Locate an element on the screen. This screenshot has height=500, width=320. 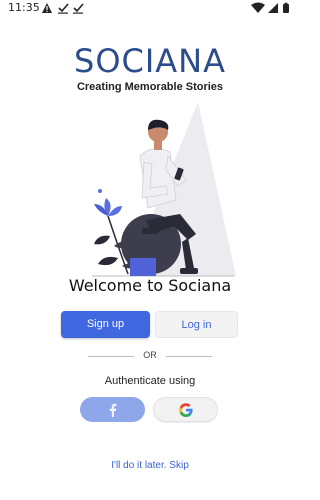
google-icon is located at coordinates (185, 409).